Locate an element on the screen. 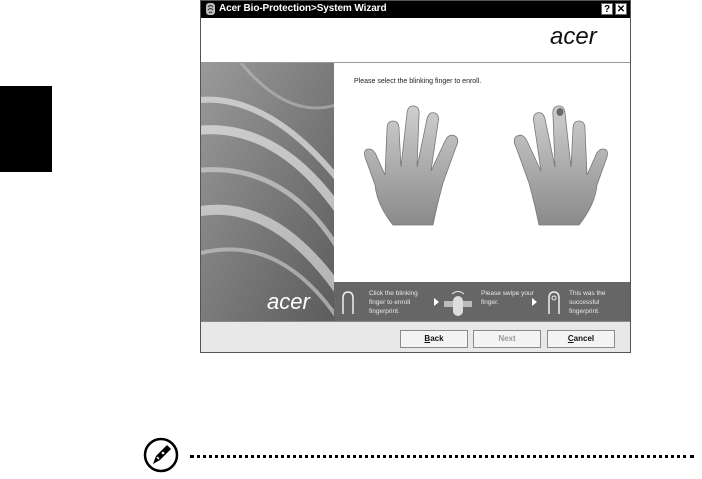  cancel-button: Cancel is located at coordinates (581, 339).